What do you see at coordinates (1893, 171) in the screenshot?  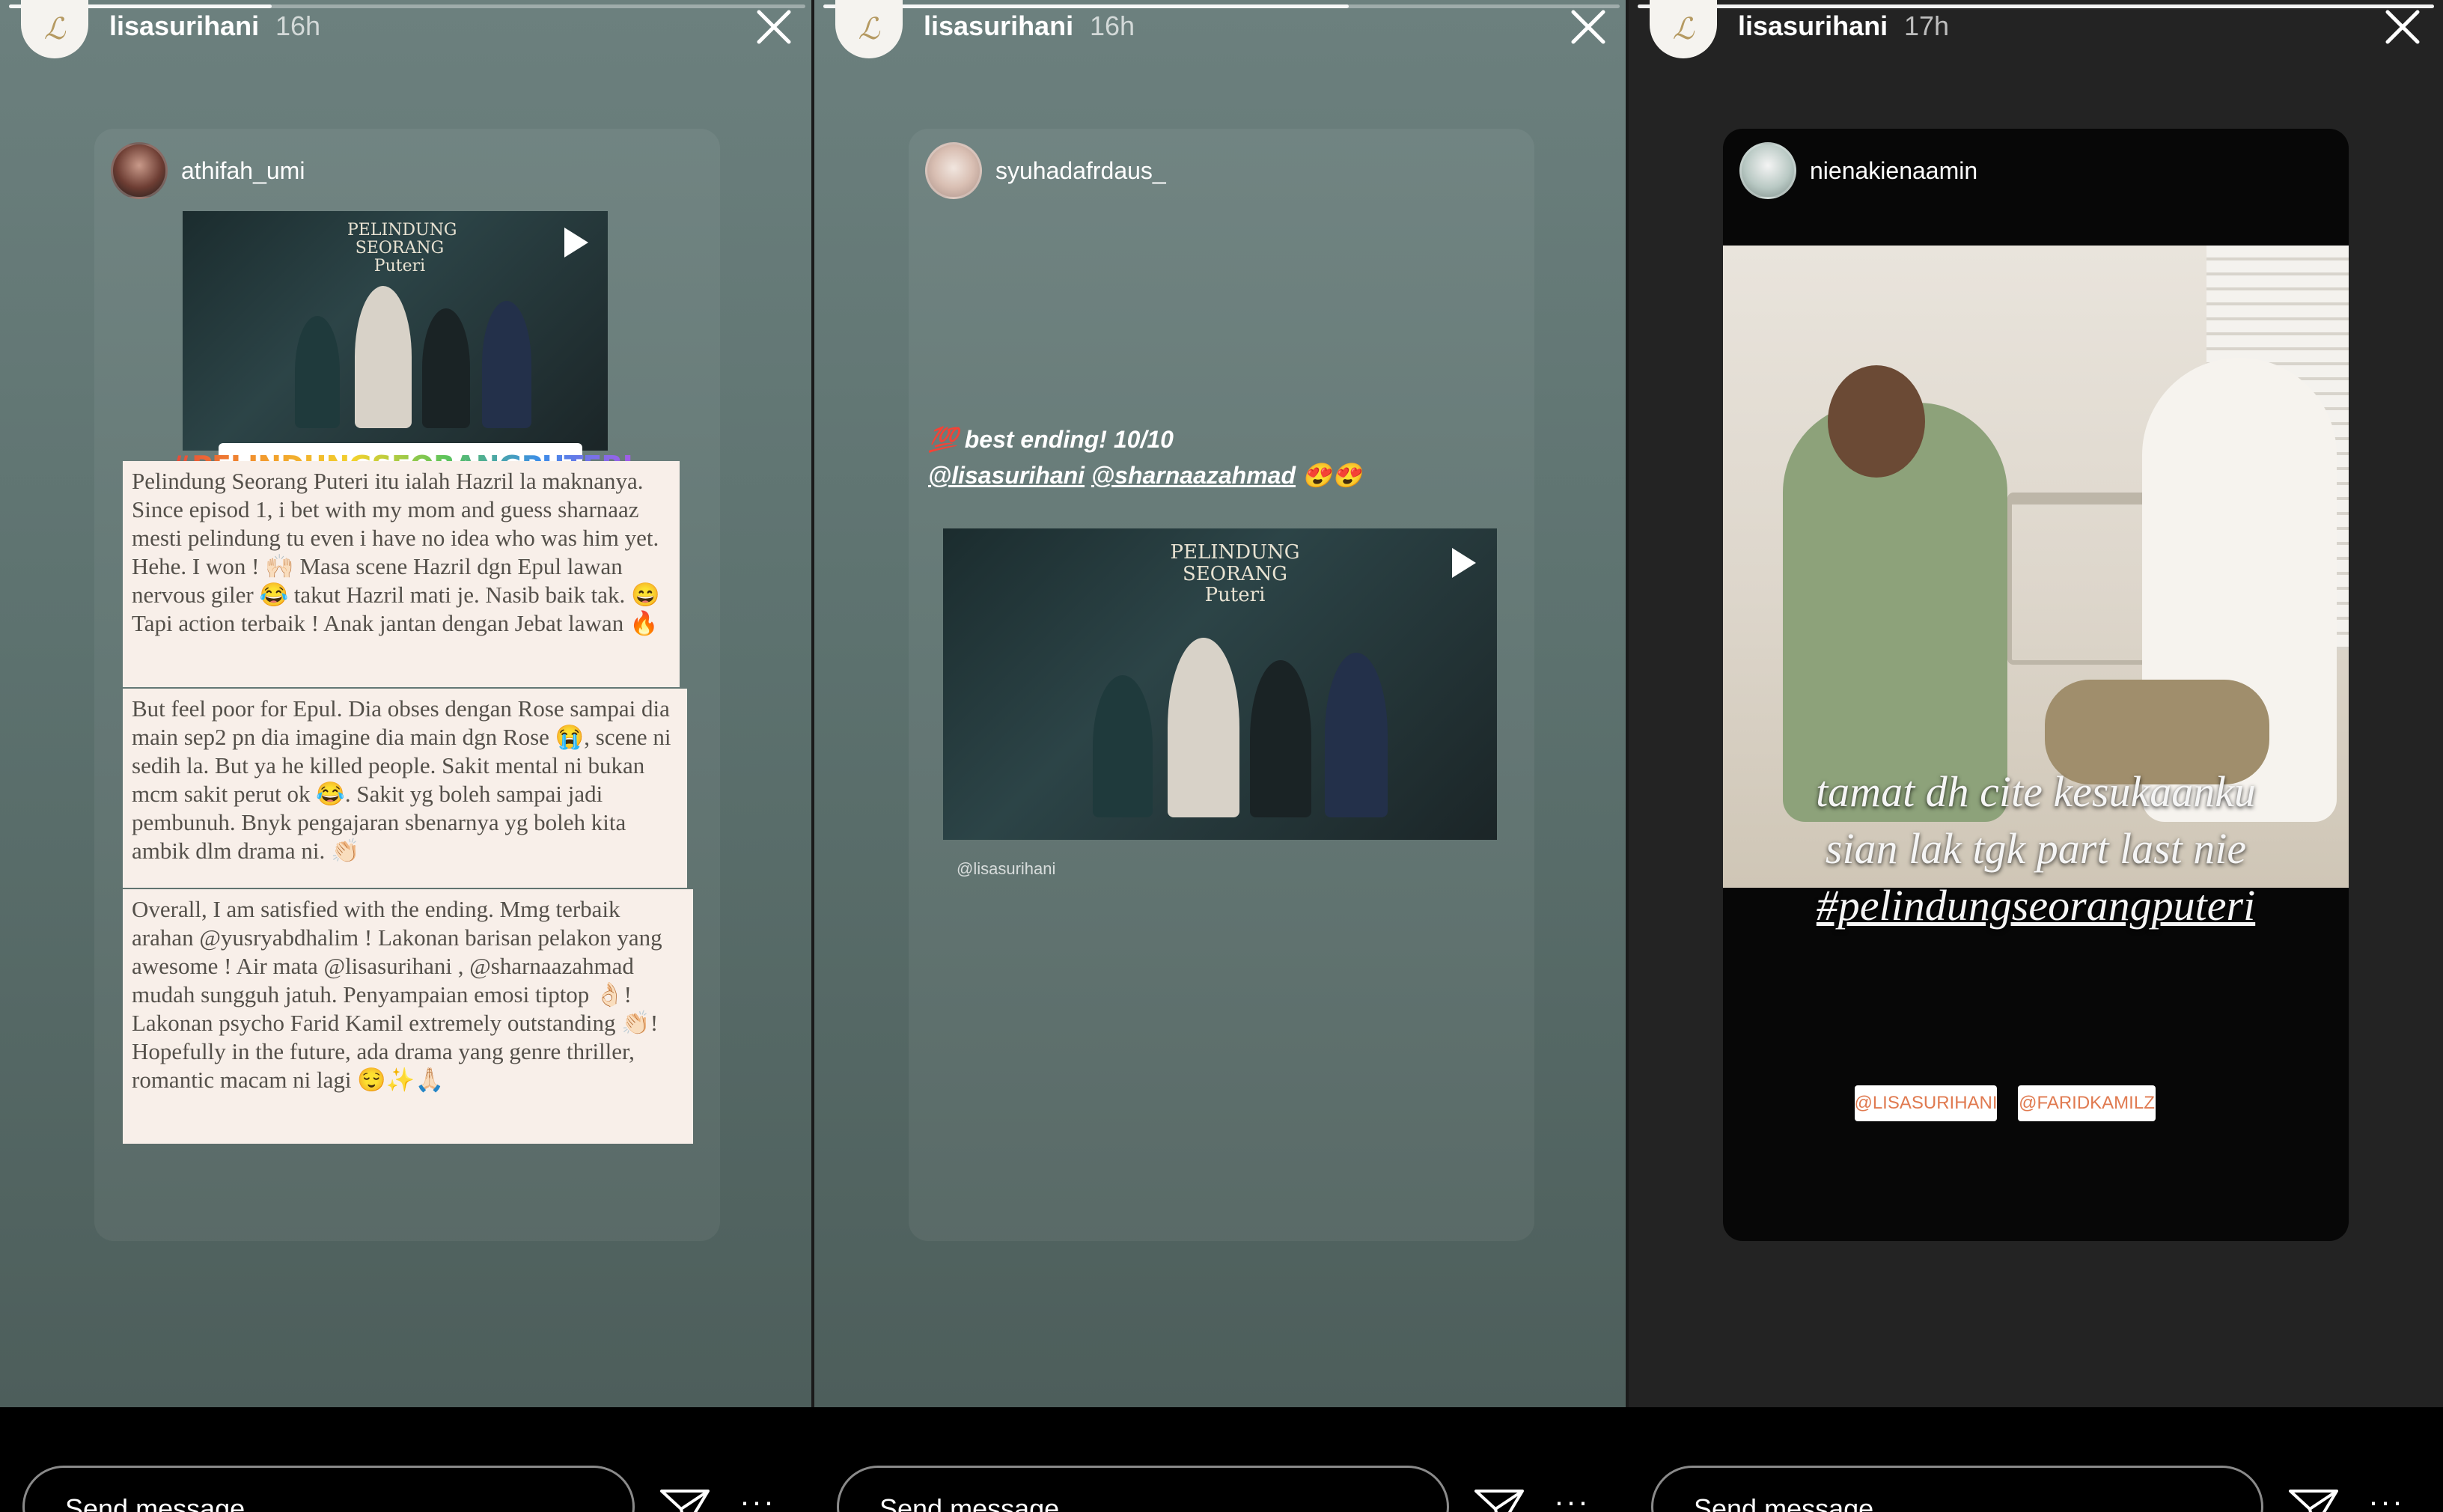 I see `reshared-username: nienakienaamin` at bounding box center [1893, 171].